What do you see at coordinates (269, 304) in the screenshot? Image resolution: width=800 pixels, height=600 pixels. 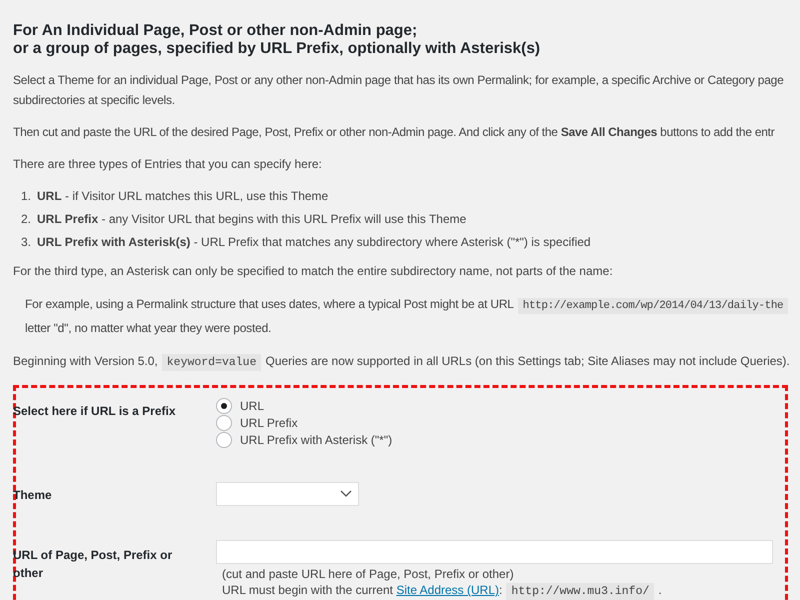 I see `example-text: For example, using a Permalink structure that uses dates, where a typical Post might be at URL` at bounding box center [269, 304].